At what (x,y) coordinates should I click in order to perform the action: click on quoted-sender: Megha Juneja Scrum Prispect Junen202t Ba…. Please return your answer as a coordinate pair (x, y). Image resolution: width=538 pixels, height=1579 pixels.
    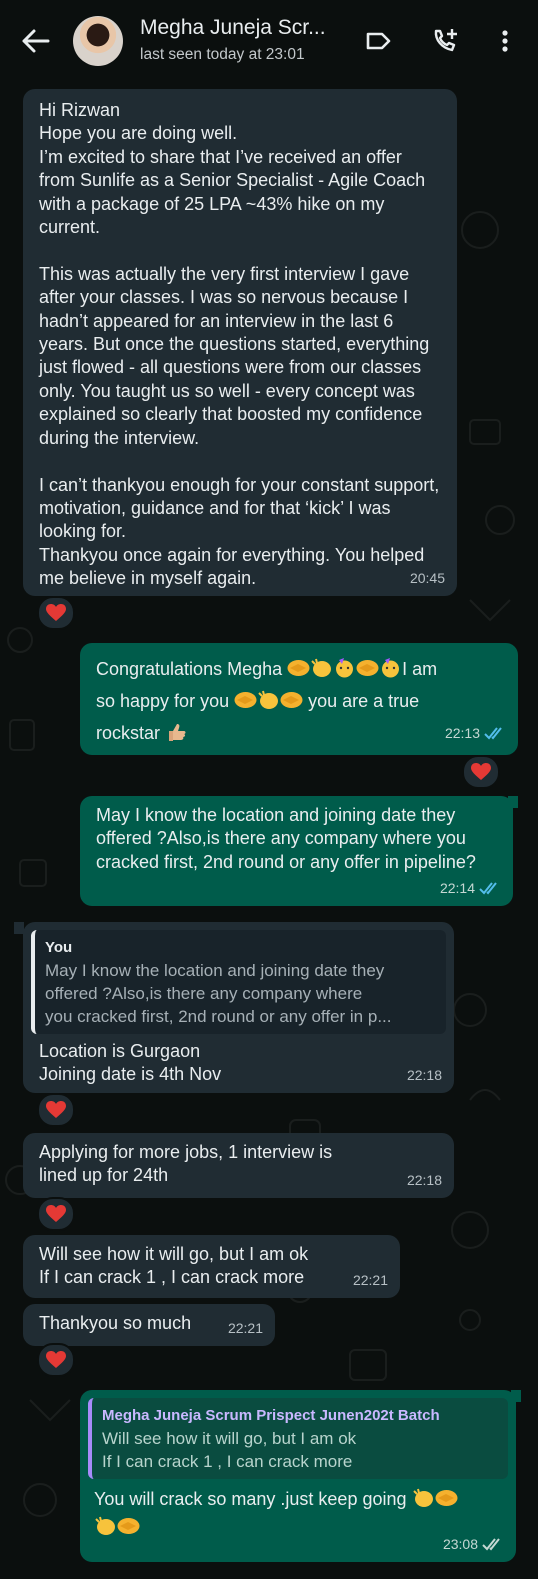
    Looking at the image, I should click on (271, 1415).